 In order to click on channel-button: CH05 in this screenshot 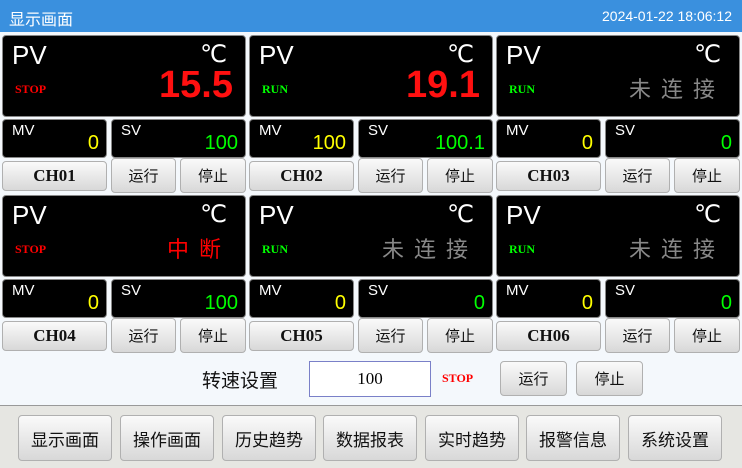, I will do `click(301, 336)`.